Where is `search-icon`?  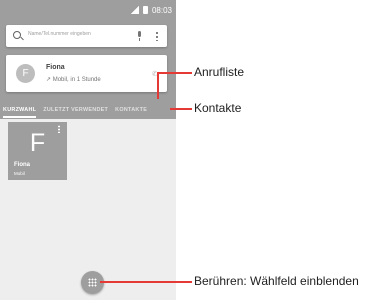 search-icon is located at coordinates (17, 35).